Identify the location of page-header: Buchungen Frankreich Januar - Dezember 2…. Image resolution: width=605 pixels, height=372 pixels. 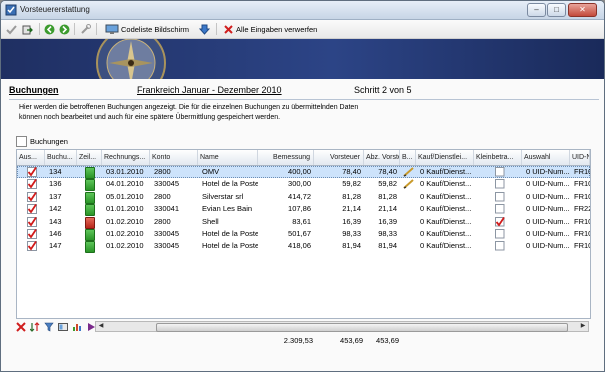
(304, 92).